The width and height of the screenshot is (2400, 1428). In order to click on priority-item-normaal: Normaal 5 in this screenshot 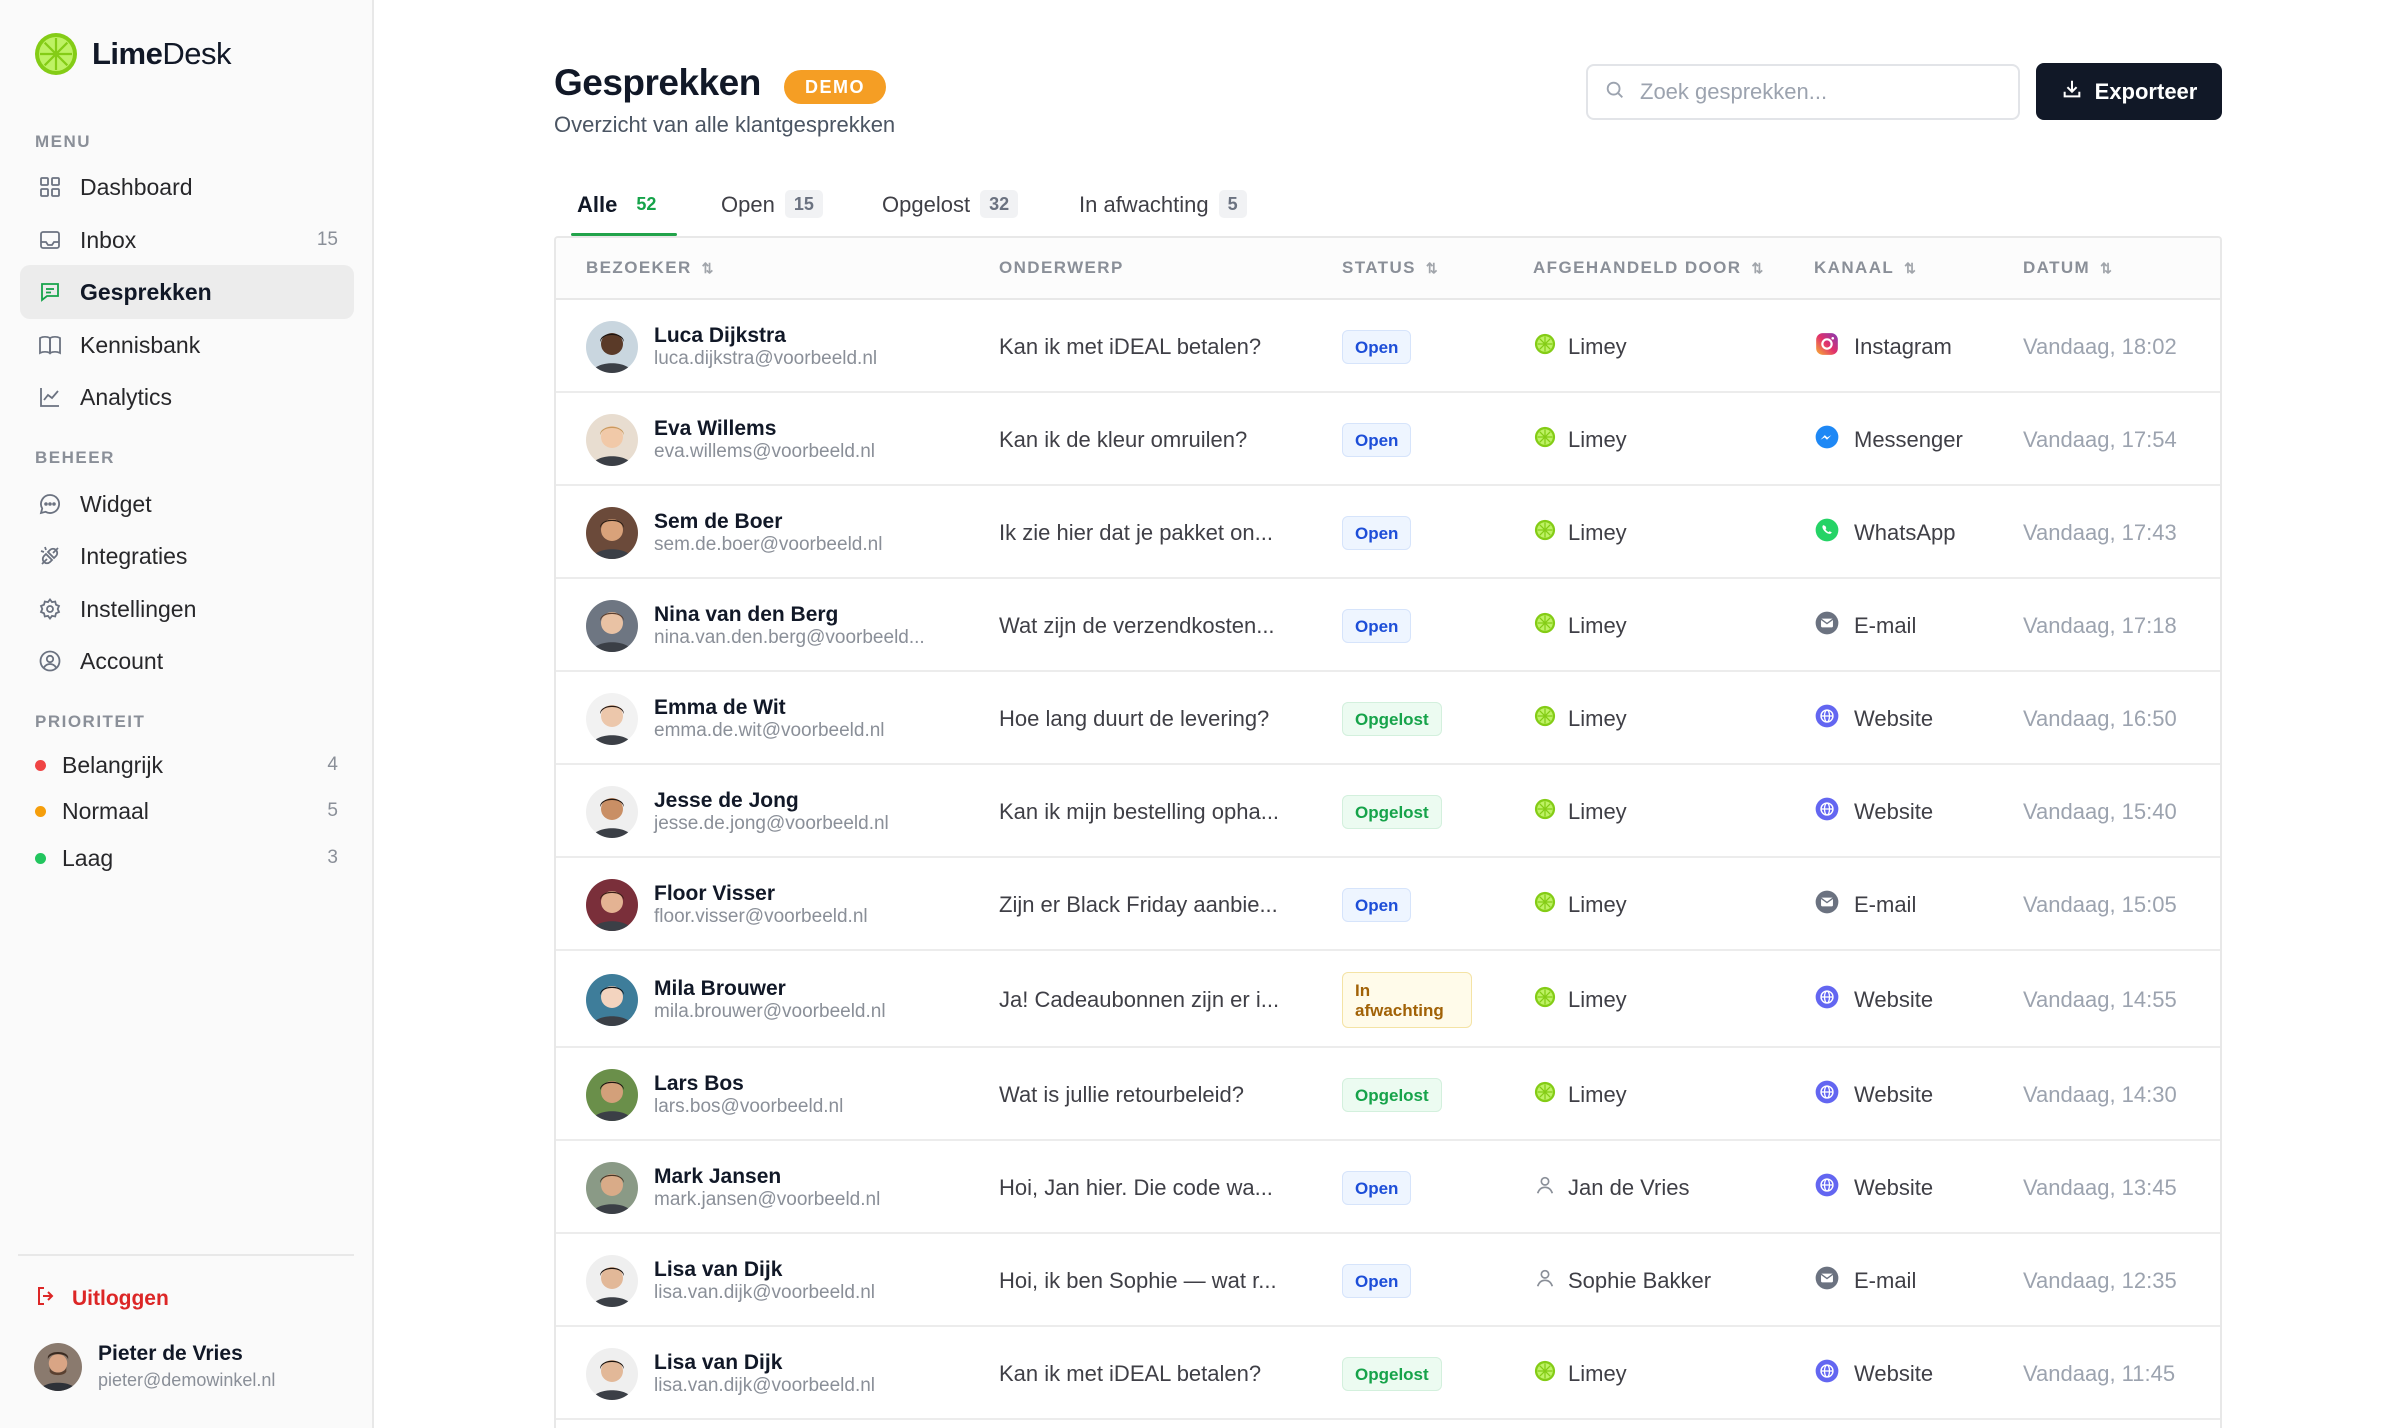, I will do `click(187, 811)`.